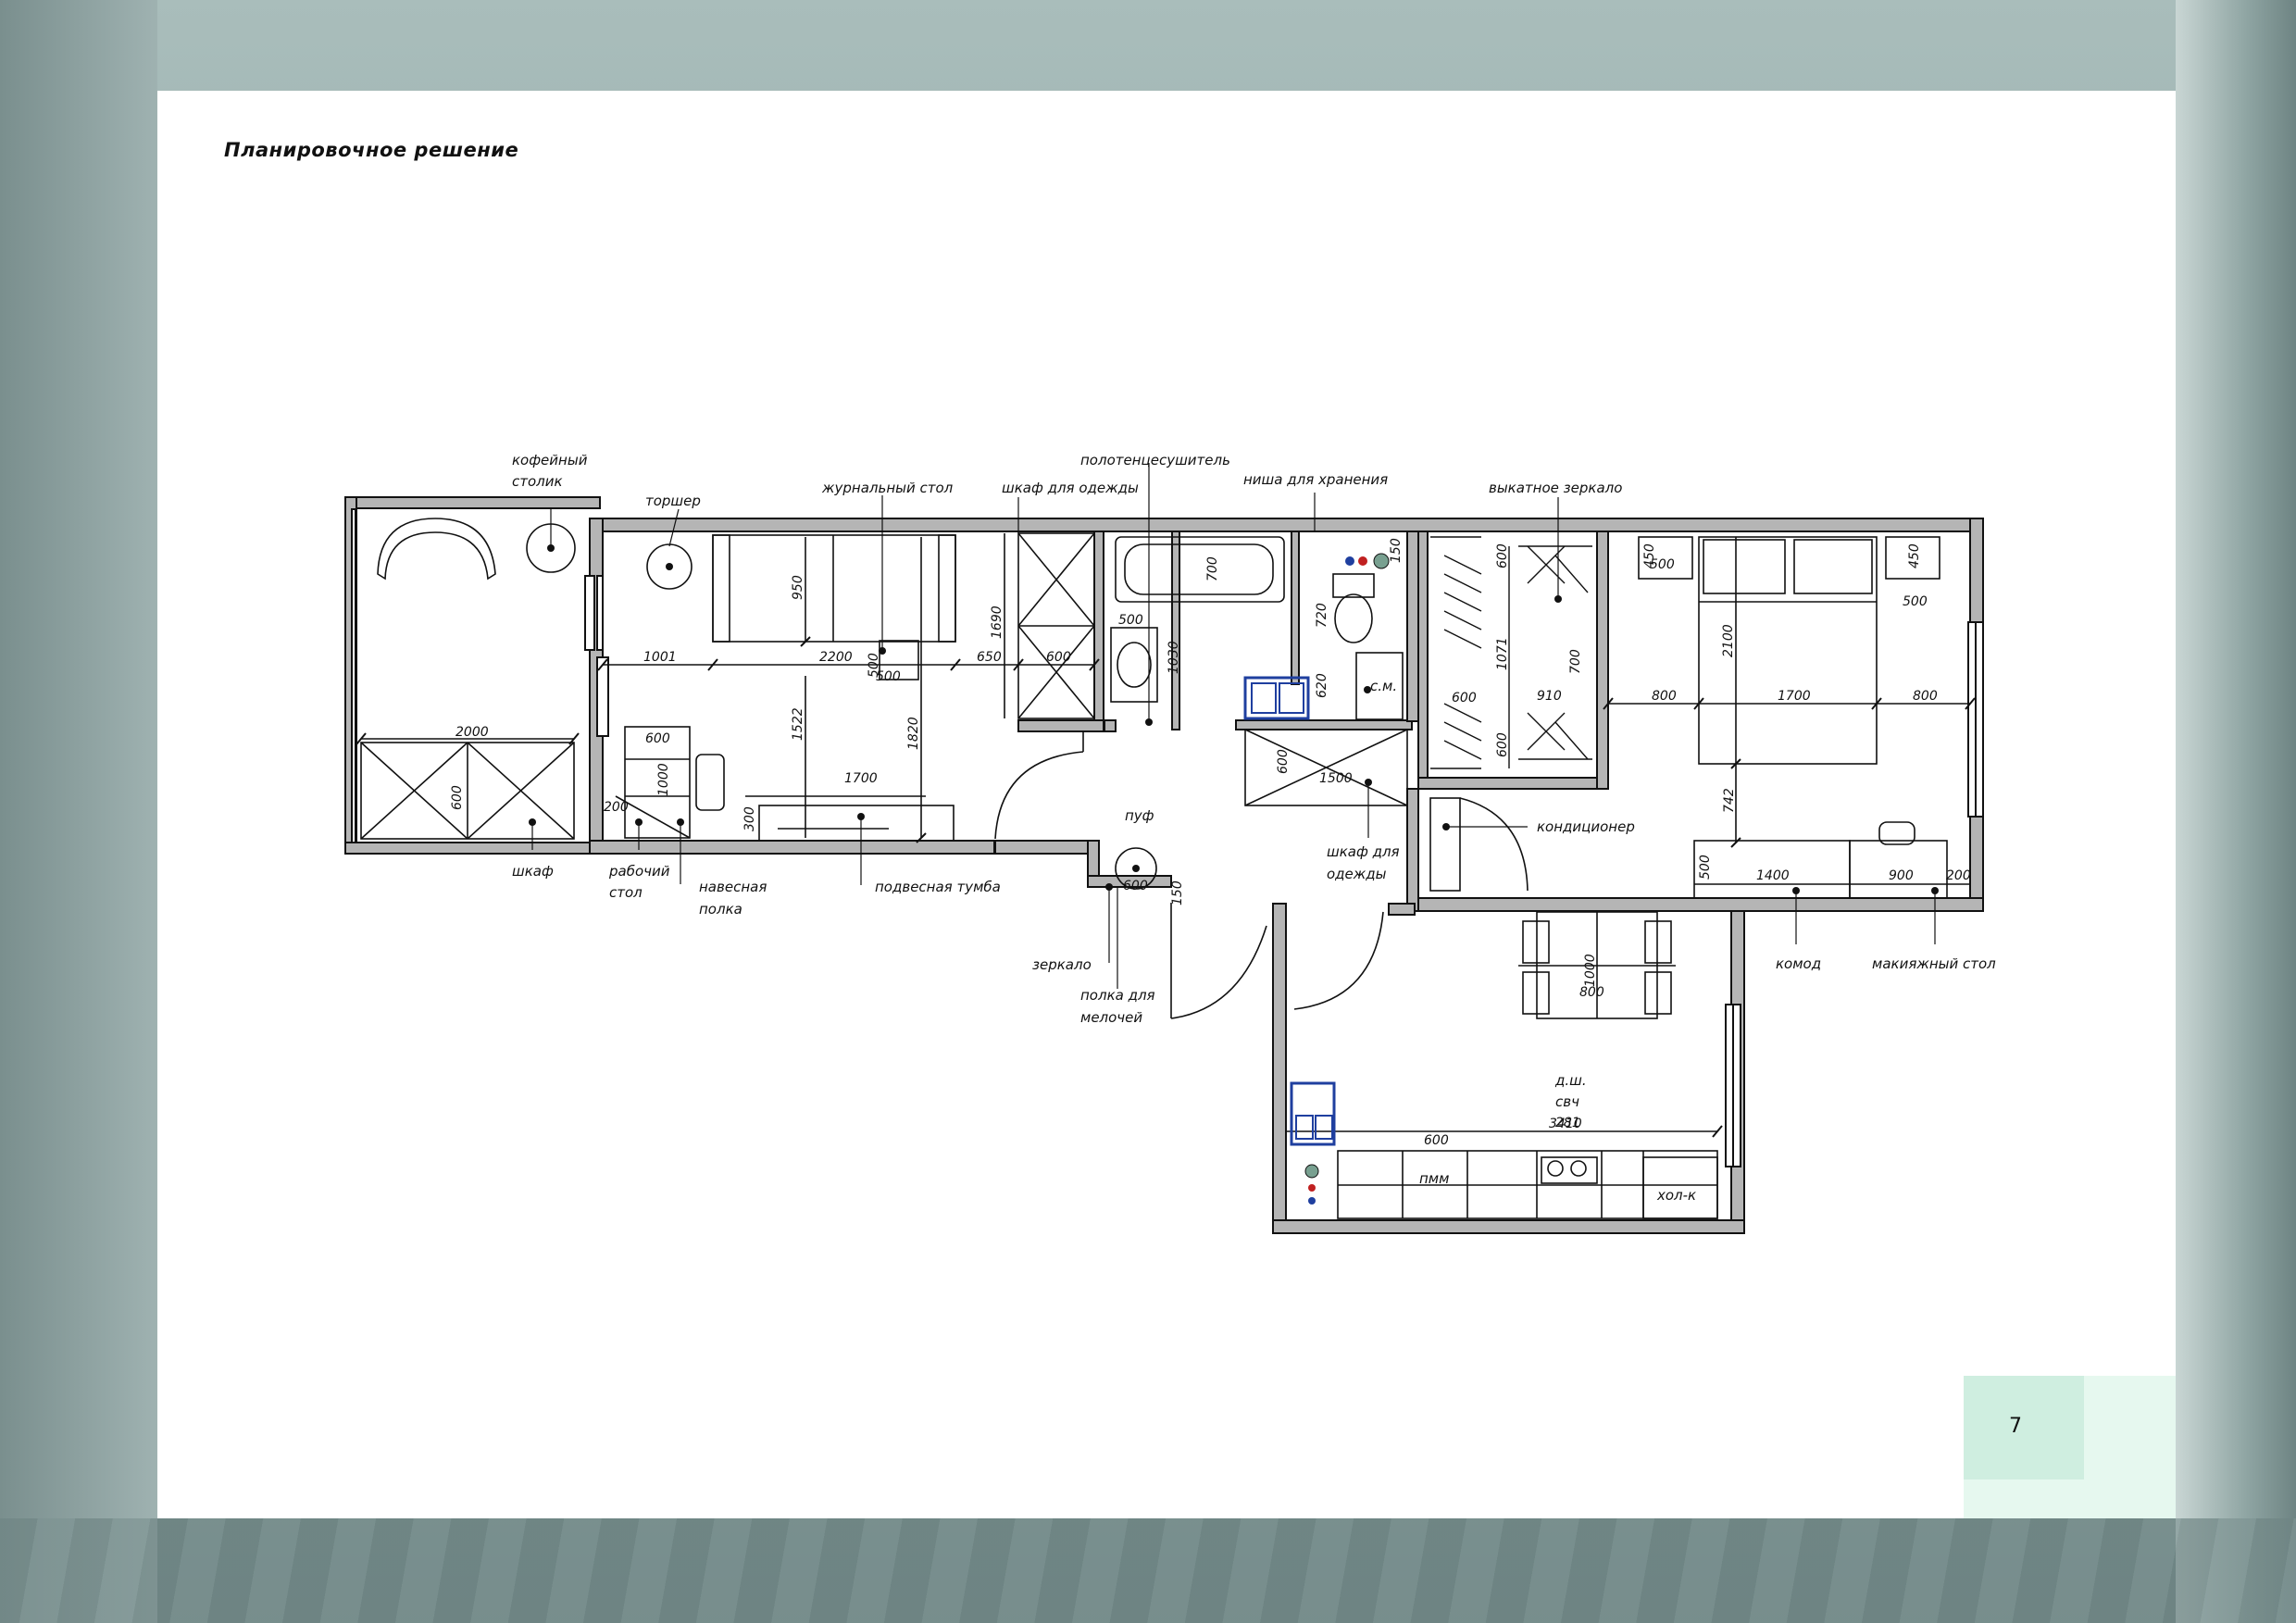 This screenshot has height=1623, width=2296. Describe the element at coordinates (1336, 778) in the screenshot. I see `dim-1500: 1500` at that location.